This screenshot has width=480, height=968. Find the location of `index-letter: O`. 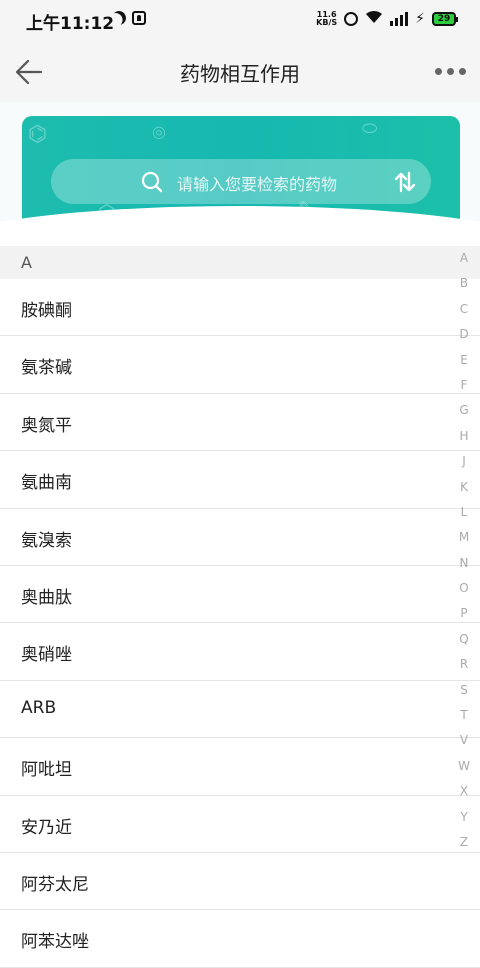

index-letter: O is located at coordinates (463, 590).